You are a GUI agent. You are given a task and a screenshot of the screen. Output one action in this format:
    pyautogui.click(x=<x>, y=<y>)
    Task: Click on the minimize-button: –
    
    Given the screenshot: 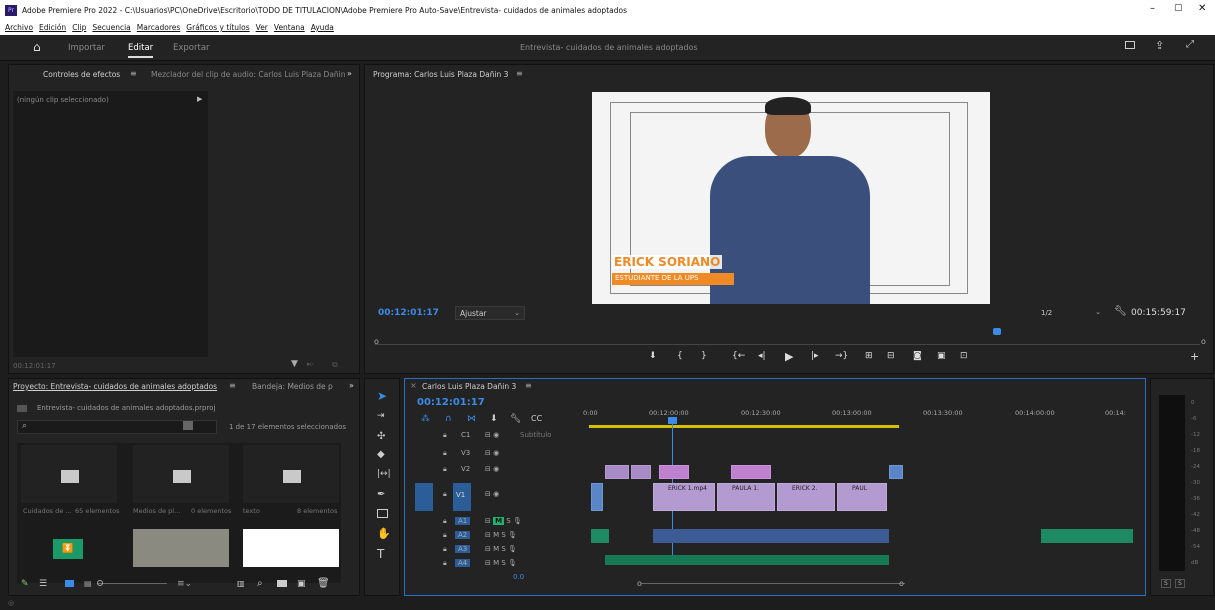 What is the action you would take?
    pyautogui.click(x=1152, y=8)
    